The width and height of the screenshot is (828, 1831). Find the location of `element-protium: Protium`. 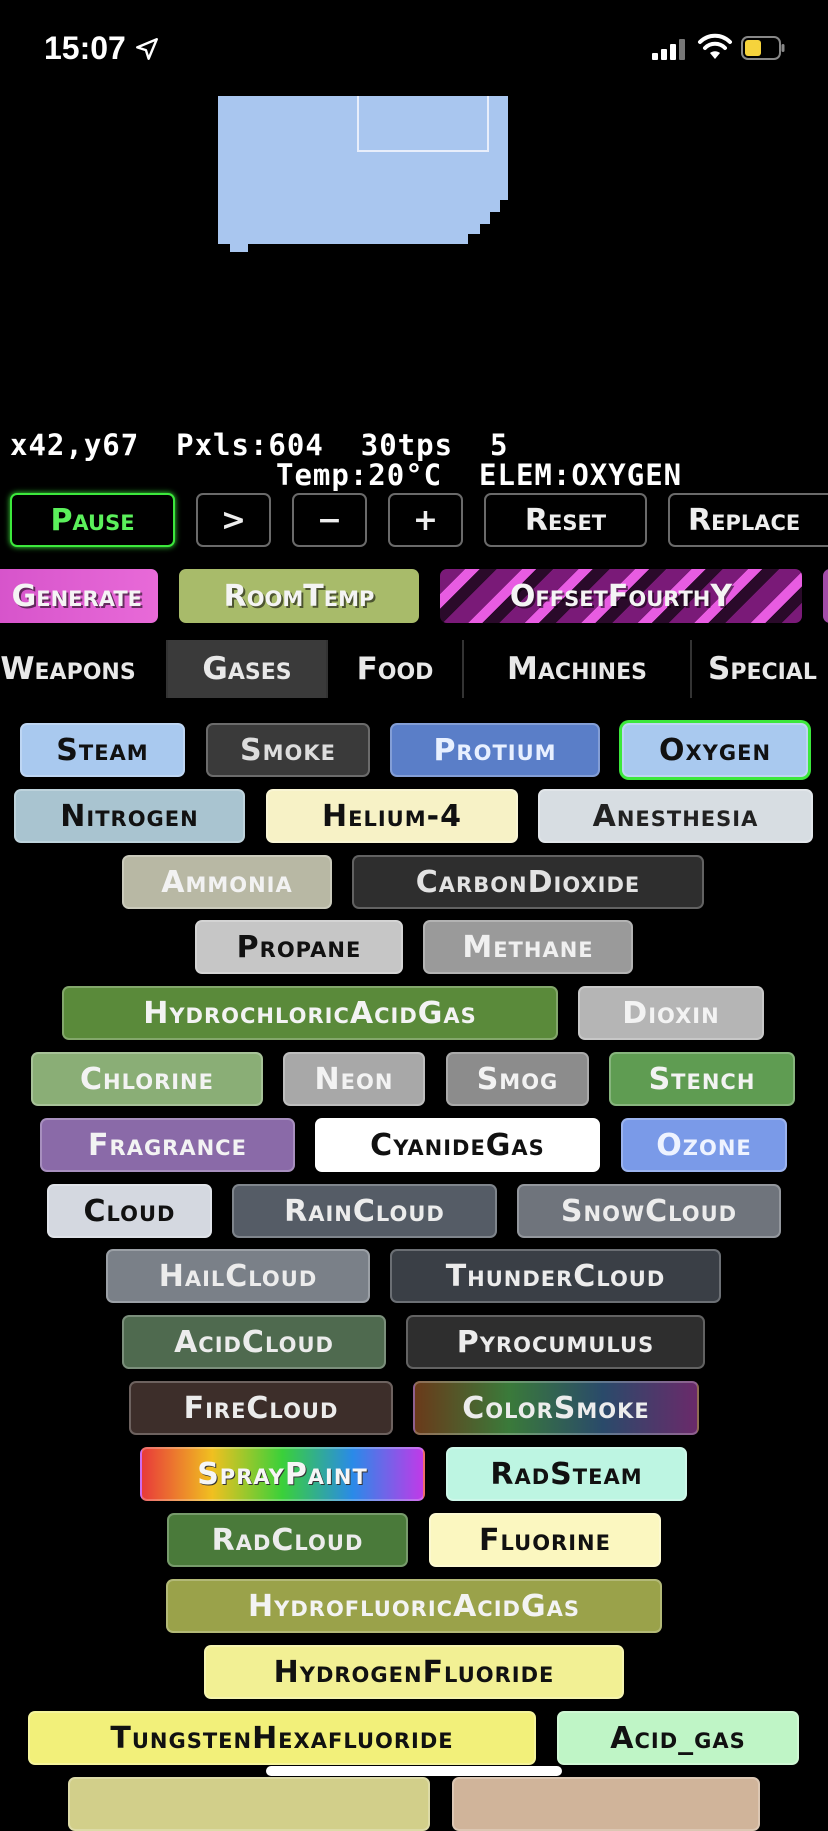

element-protium: Protium is located at coordinates (495, 750).